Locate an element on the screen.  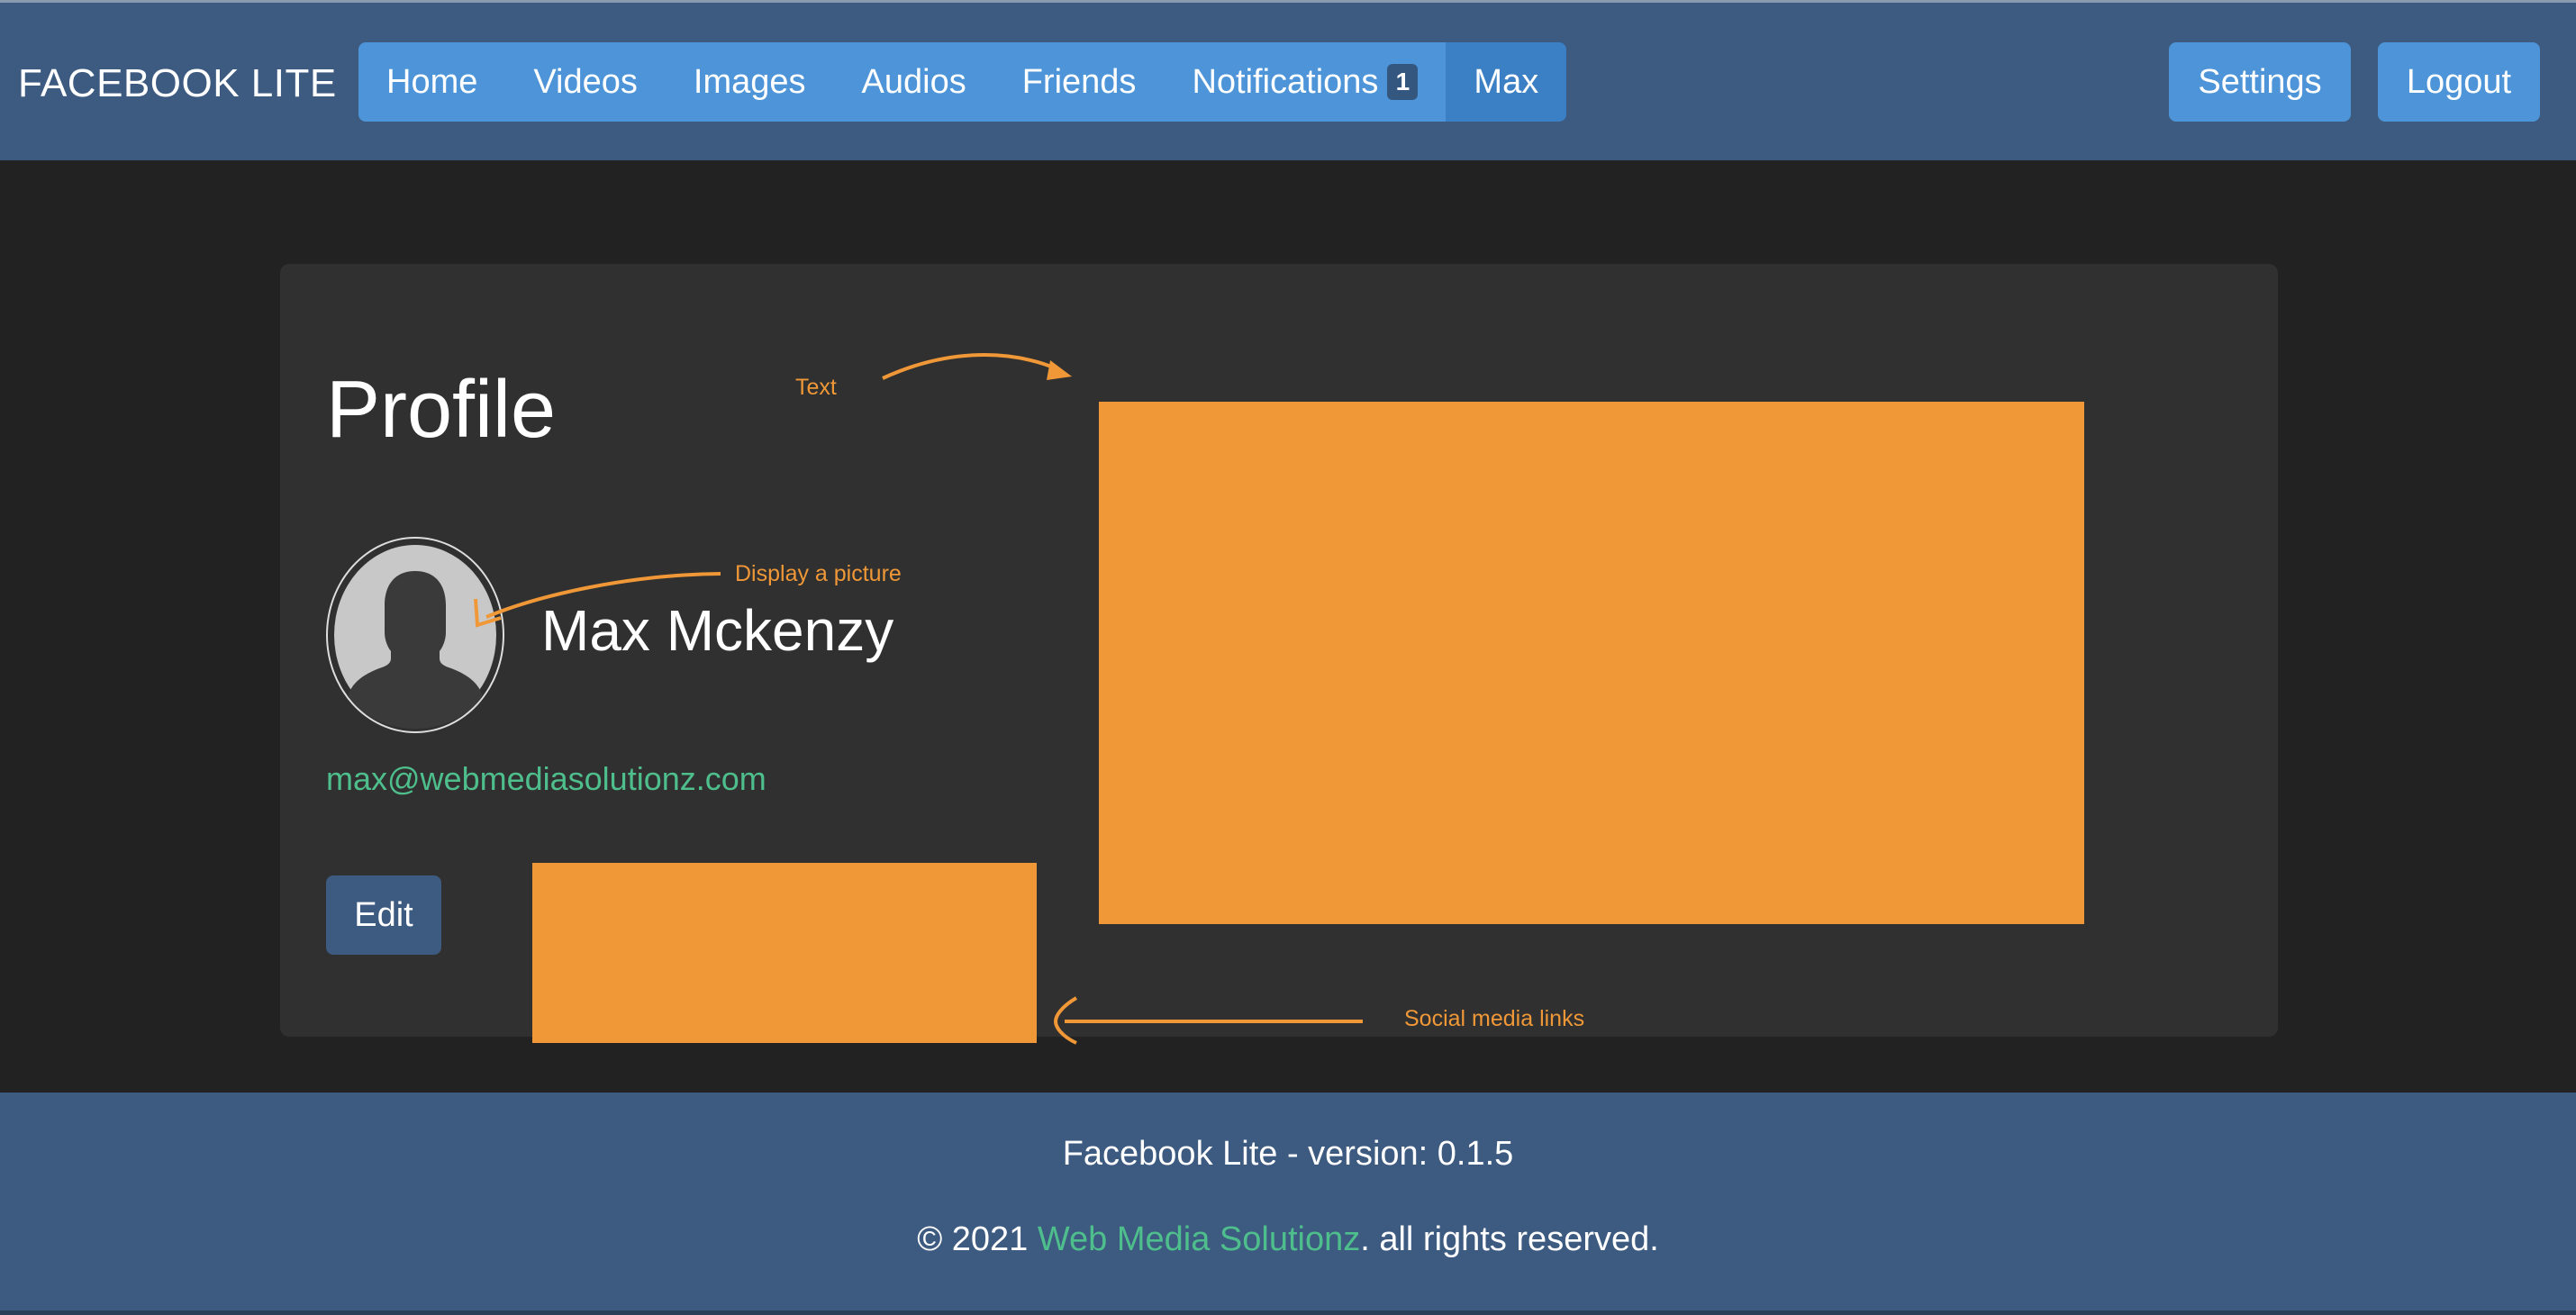
copyright-prefix: © 2021 is located at coordinates (977, 1239).